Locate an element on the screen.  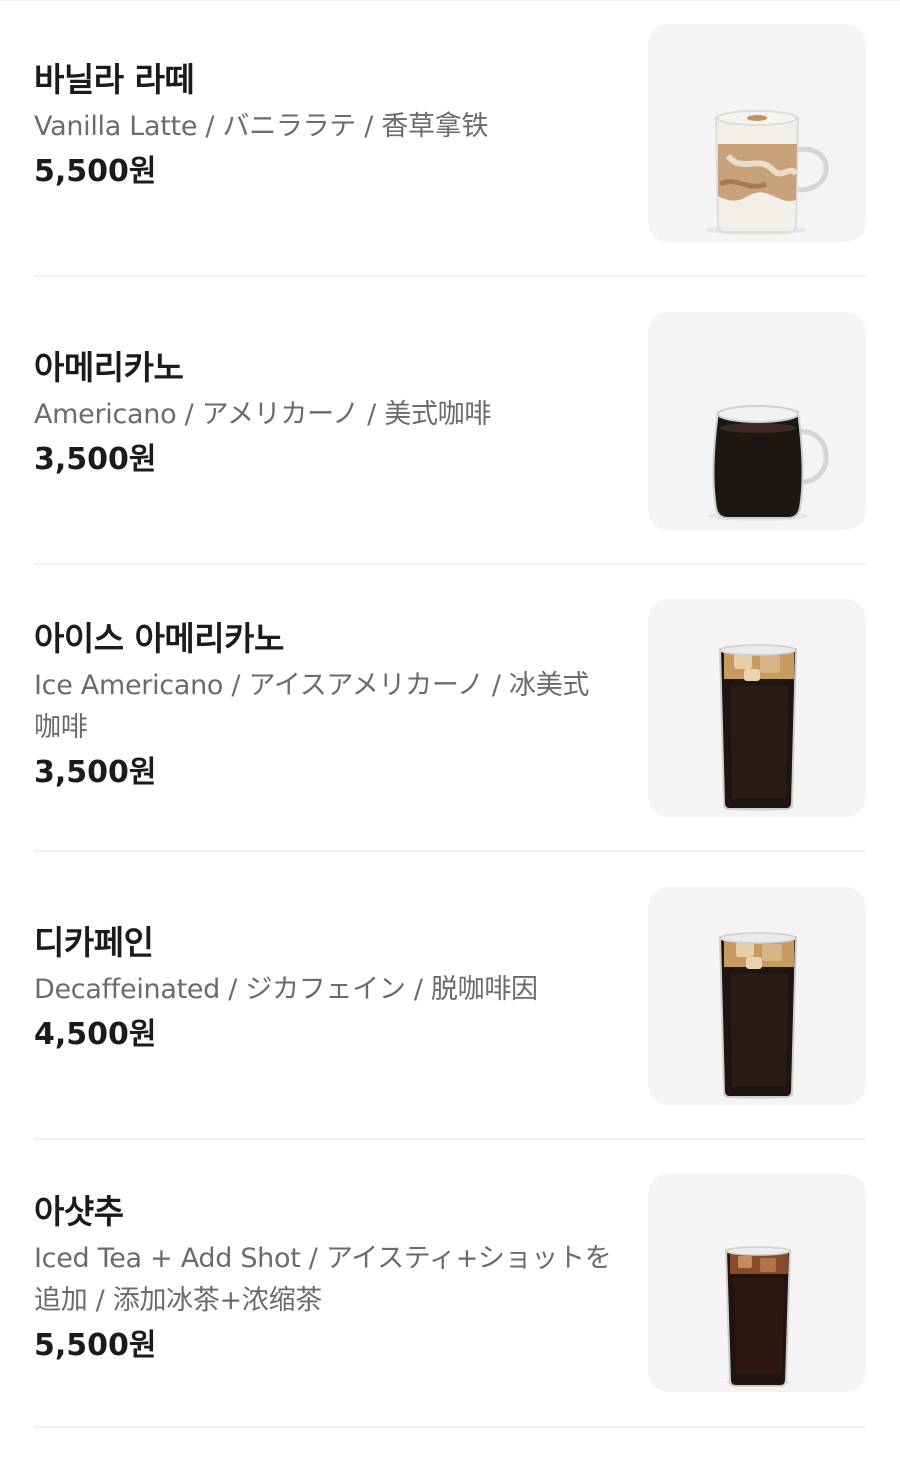
menu-item-price: 4,500원 is located at coordinates (95, 1034).